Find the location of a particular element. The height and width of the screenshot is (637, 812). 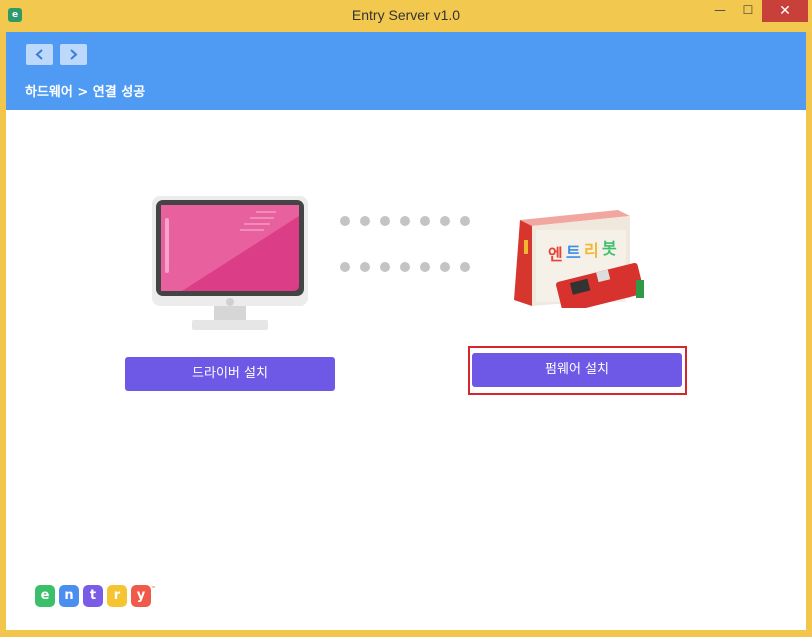

maximize-button: ☐ is located at coordinates (748, 11).